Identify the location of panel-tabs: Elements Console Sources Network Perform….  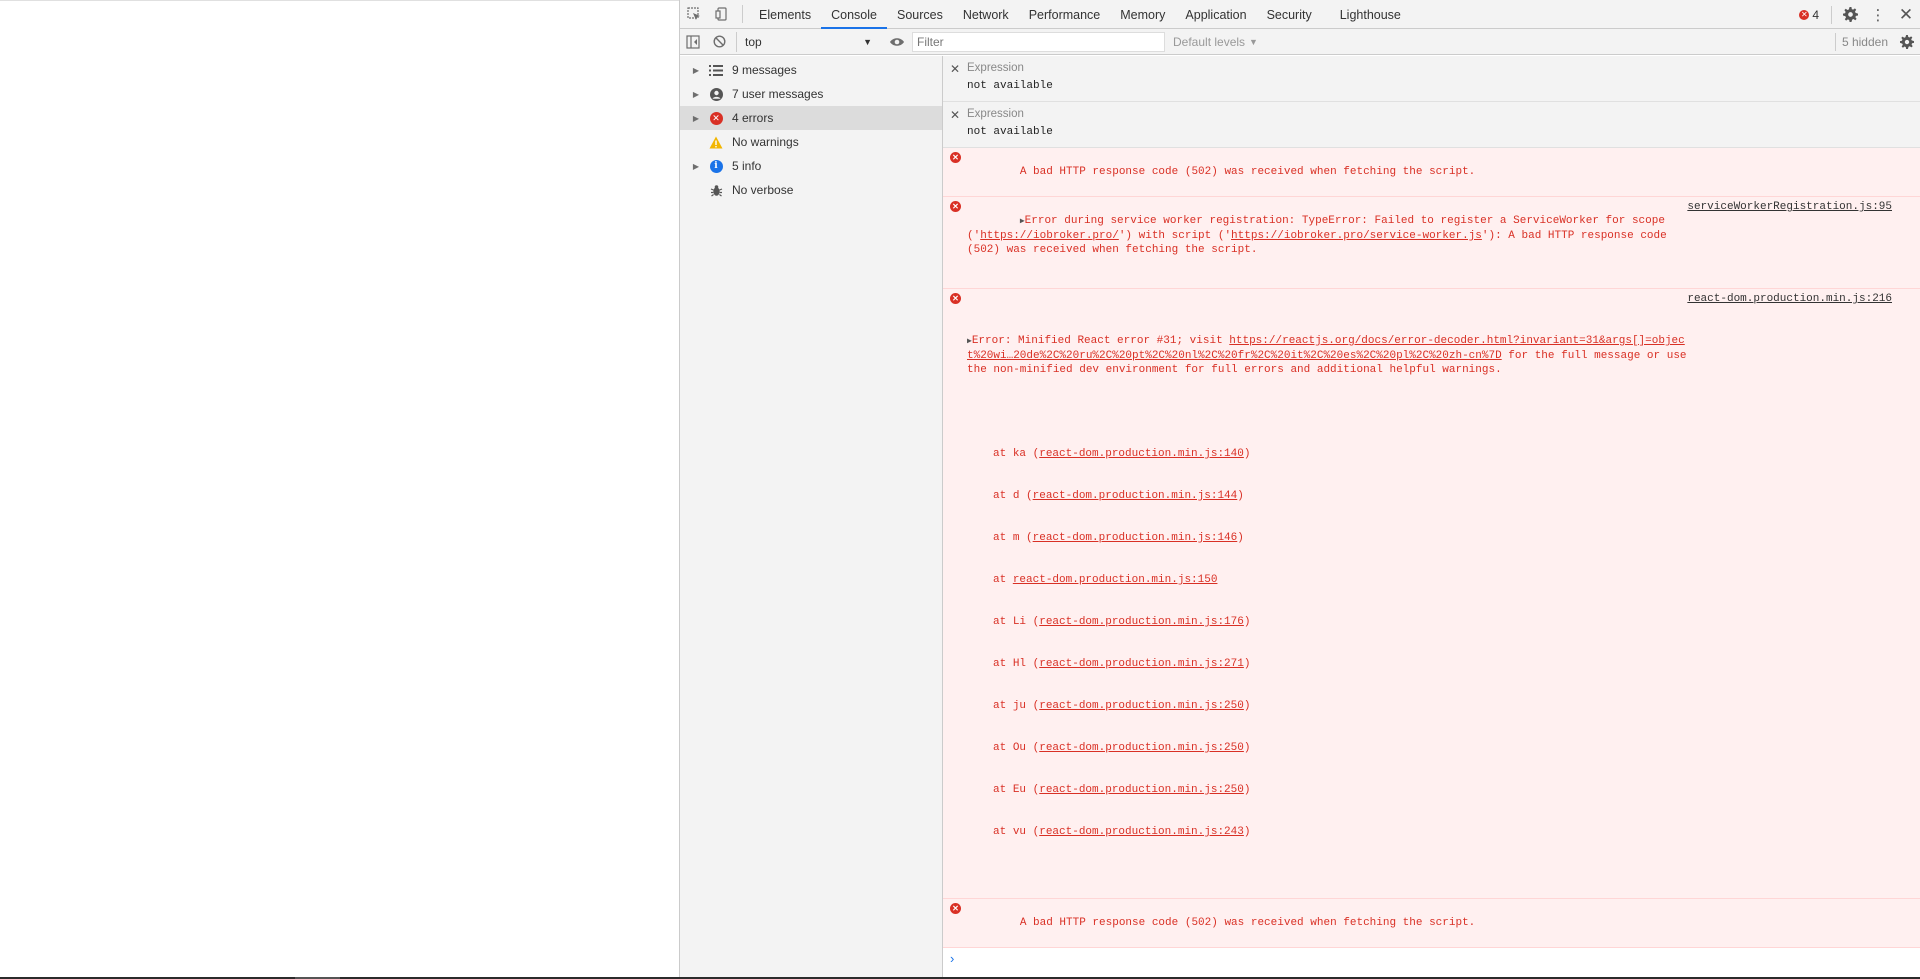
(1080, 14).